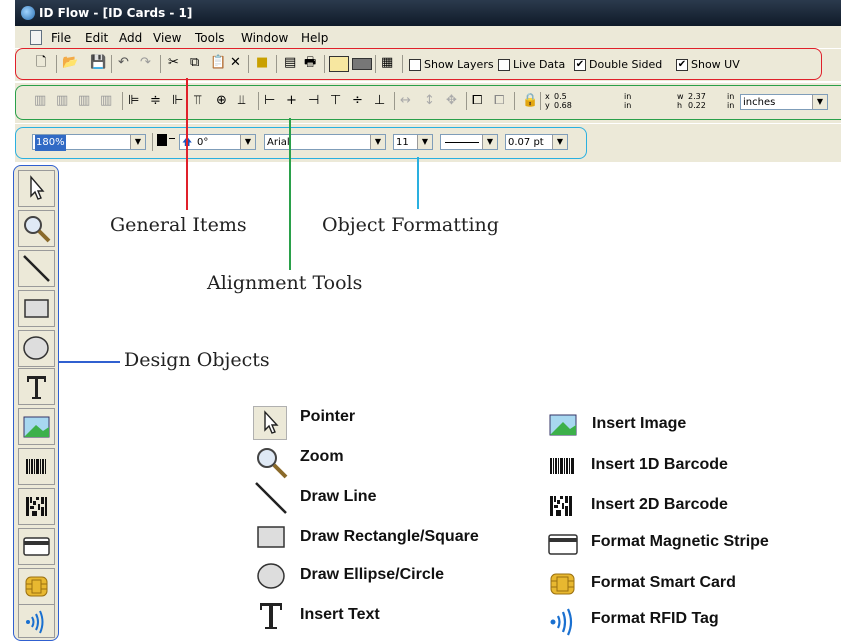 Image resolution: width=841 pixels, height=643 pixels. What do you see at coordinates (563, 424) in the screenshot?
I see `legend-image-box` at bounding box center [563, 424].